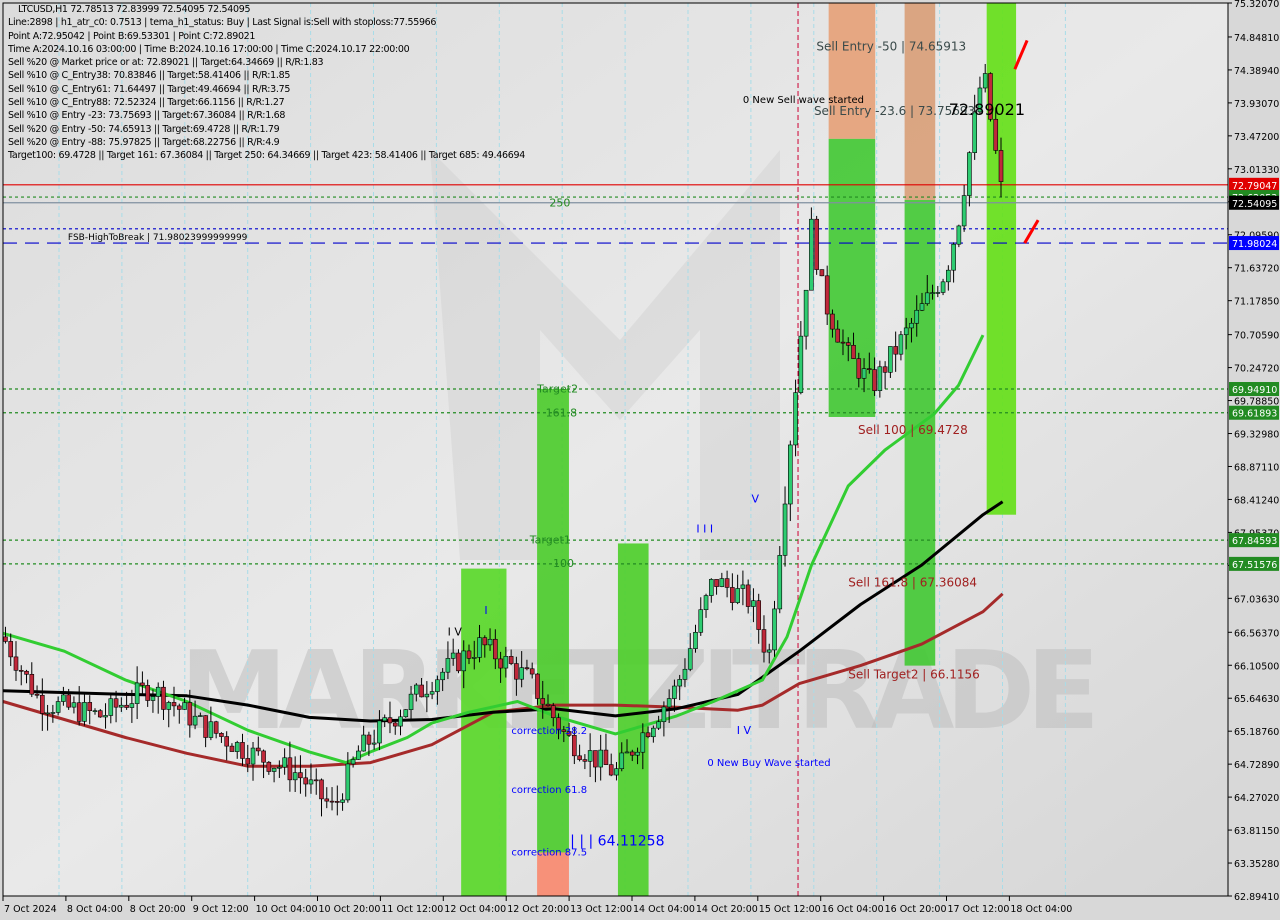 The width and height of the screenshot is (1280, 920). Describe the element at coordinates (158, 238) in the screenshot. I see `chart-annotation: FSB-HighToBreak | 71.98023999999999` at that location.